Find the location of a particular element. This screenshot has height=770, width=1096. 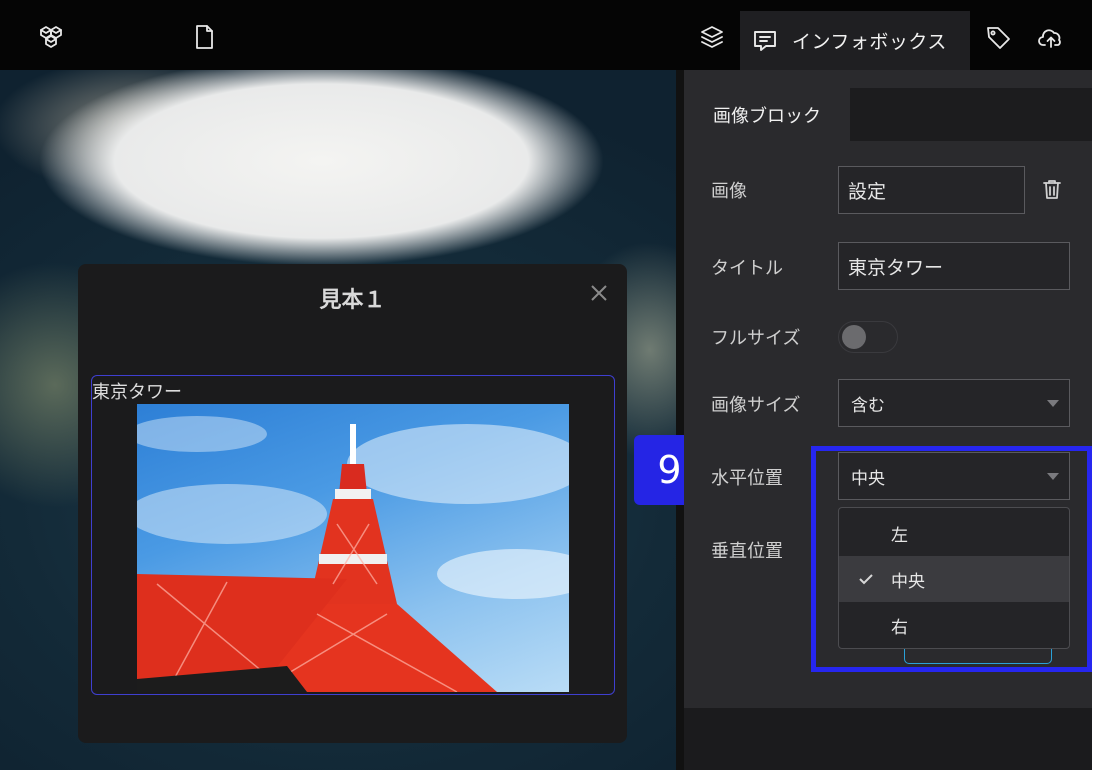

image-size-value: 含む is located at coordinates (868, 405).